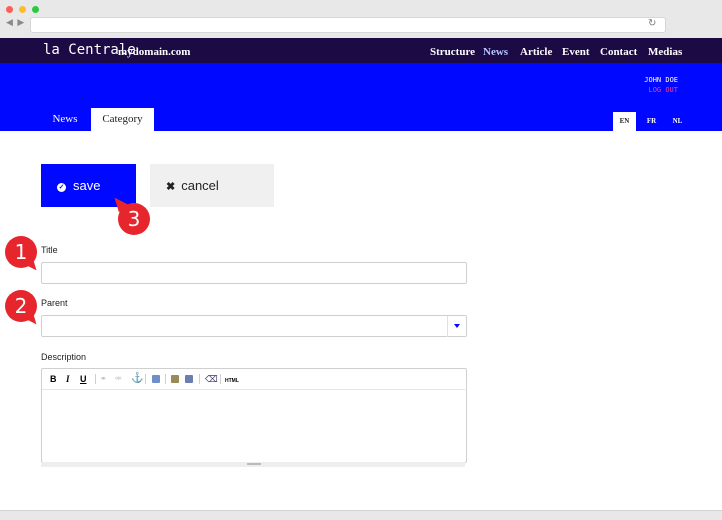 The height and width of the screenshot is (520, 722). What do you see at coordinates (49, 250) in the screenshot?
I see `title-label: Title` at bounding box center [49, 250].